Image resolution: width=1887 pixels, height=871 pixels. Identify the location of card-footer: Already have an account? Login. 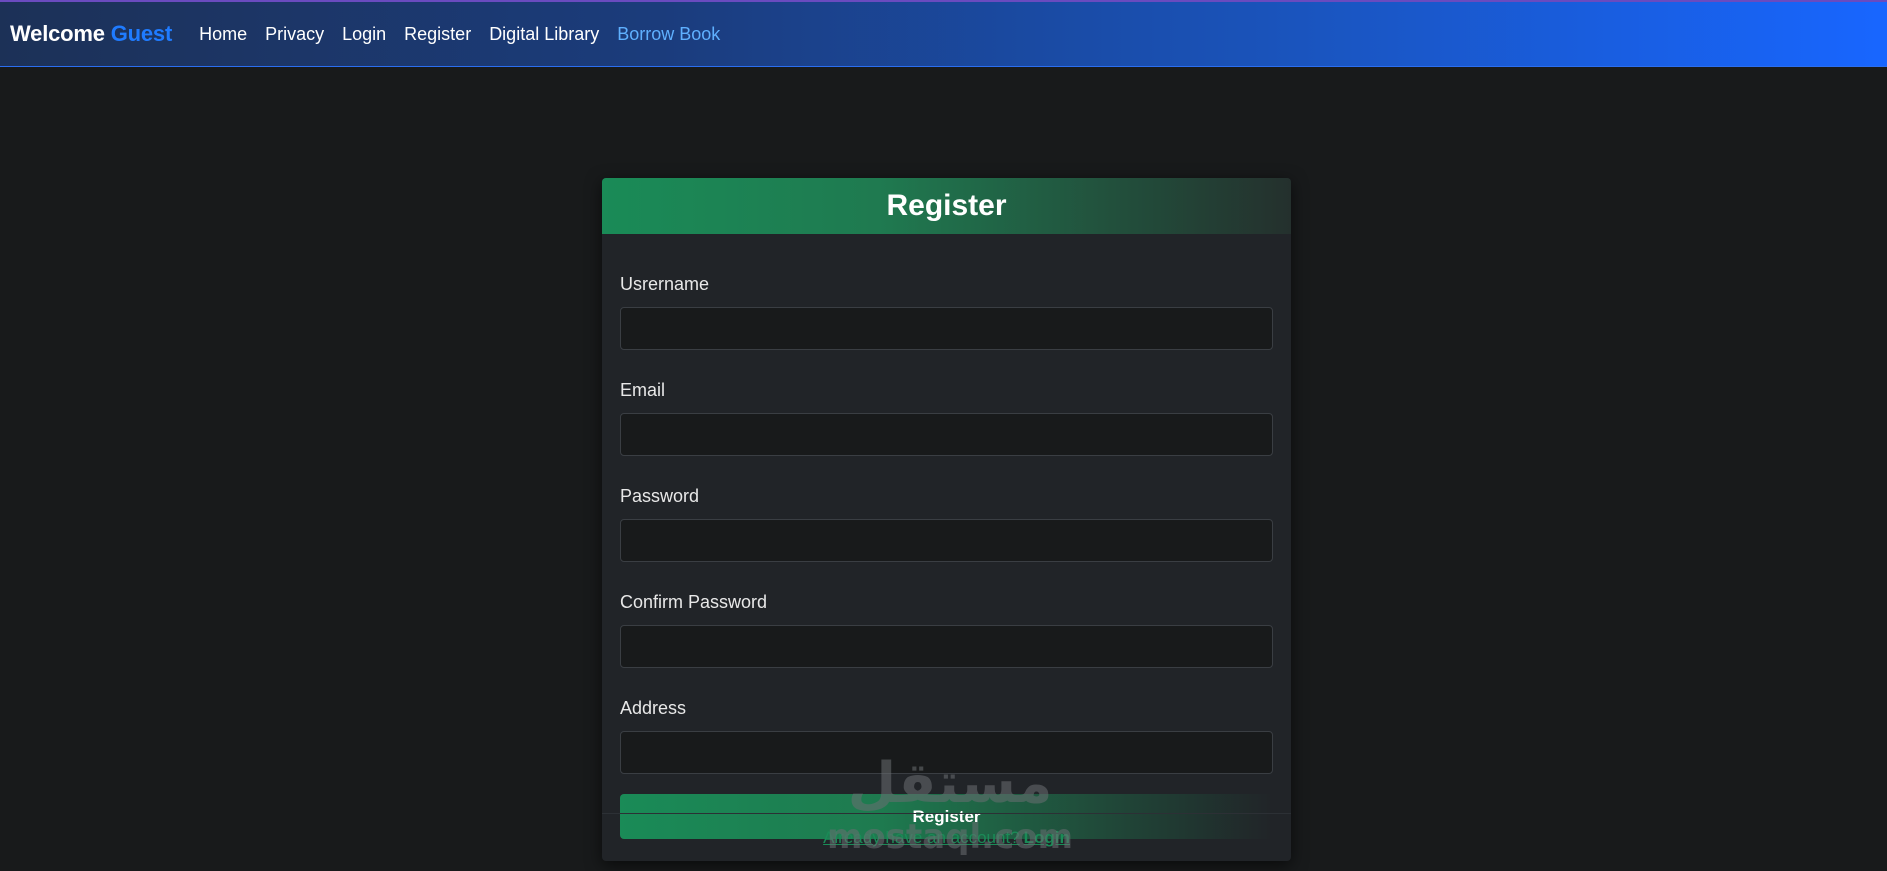
(946, 837).